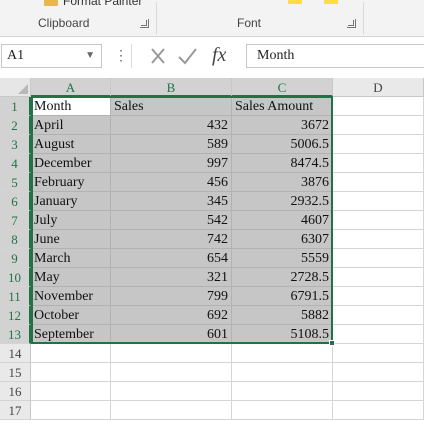 Image resolution: width=424 pixels, height=423 pixels. What do you see at coordinates (282, 239) in the screenshot?
I see `cell-c8: 6307` at bounding box center [282, 239].